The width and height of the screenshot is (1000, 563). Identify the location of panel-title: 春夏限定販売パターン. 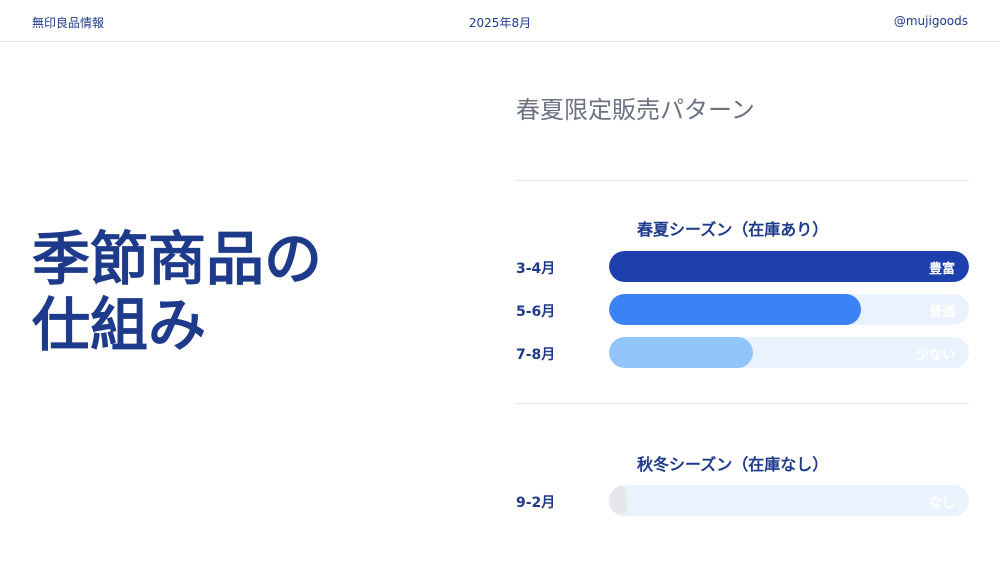
(635, 110).